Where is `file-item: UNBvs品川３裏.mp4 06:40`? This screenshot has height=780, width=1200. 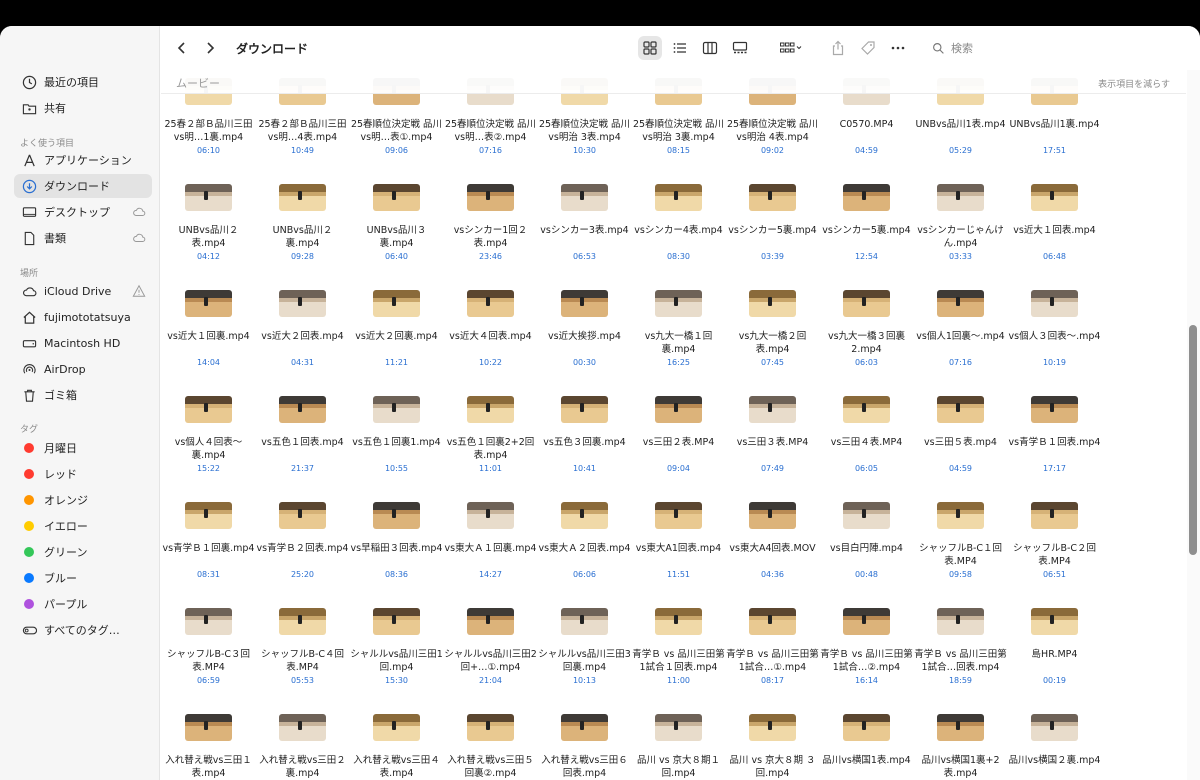 file-item: UNBvs品川３裏.mp4 06:40 is located at coordinates (396, 186).